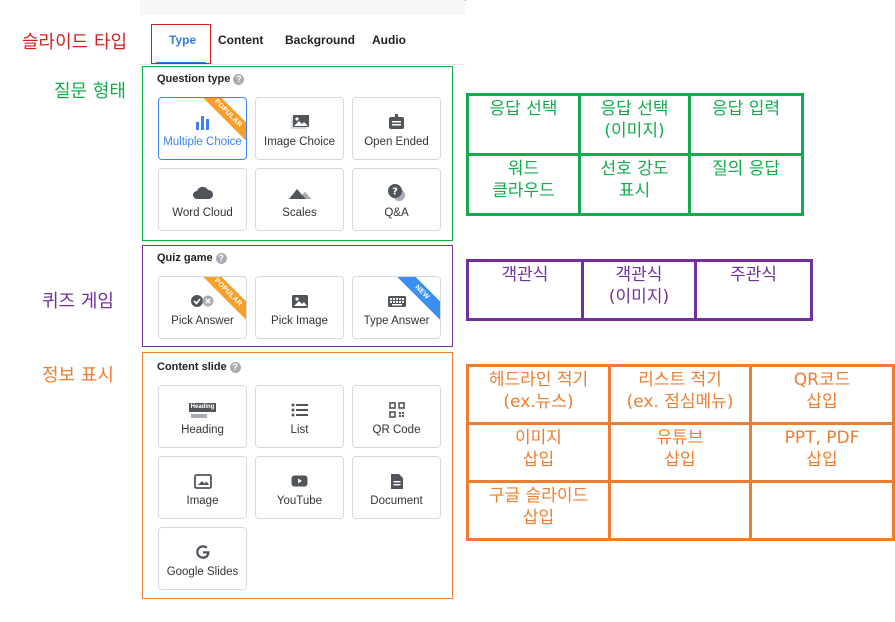  What do you see at coordinates (75, 42) in the screenshot?
I see `annotation-slide-type: 슬라이드 타입` at bounding box center [75, 42].